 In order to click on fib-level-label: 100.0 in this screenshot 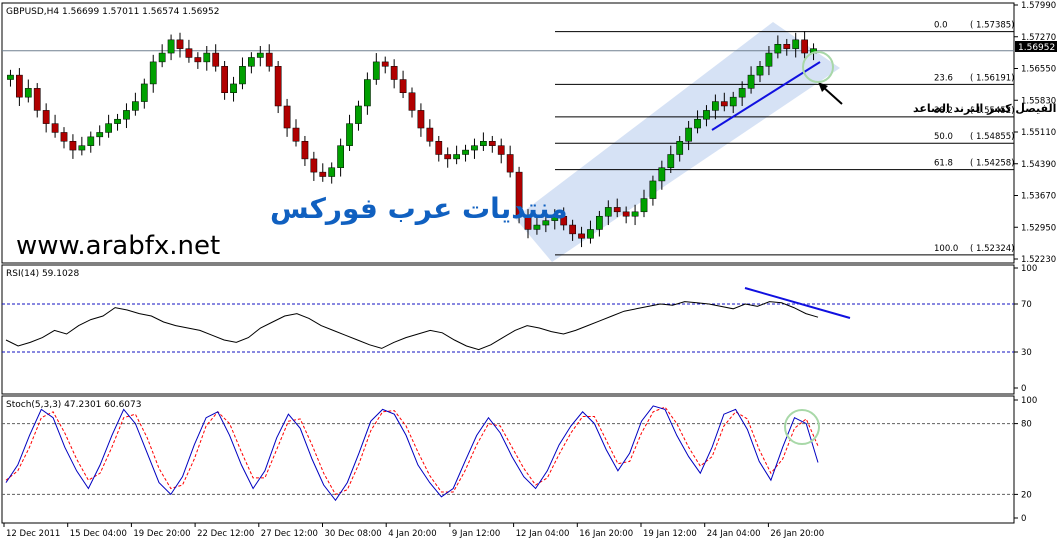, I will do `click(946, 249)`.